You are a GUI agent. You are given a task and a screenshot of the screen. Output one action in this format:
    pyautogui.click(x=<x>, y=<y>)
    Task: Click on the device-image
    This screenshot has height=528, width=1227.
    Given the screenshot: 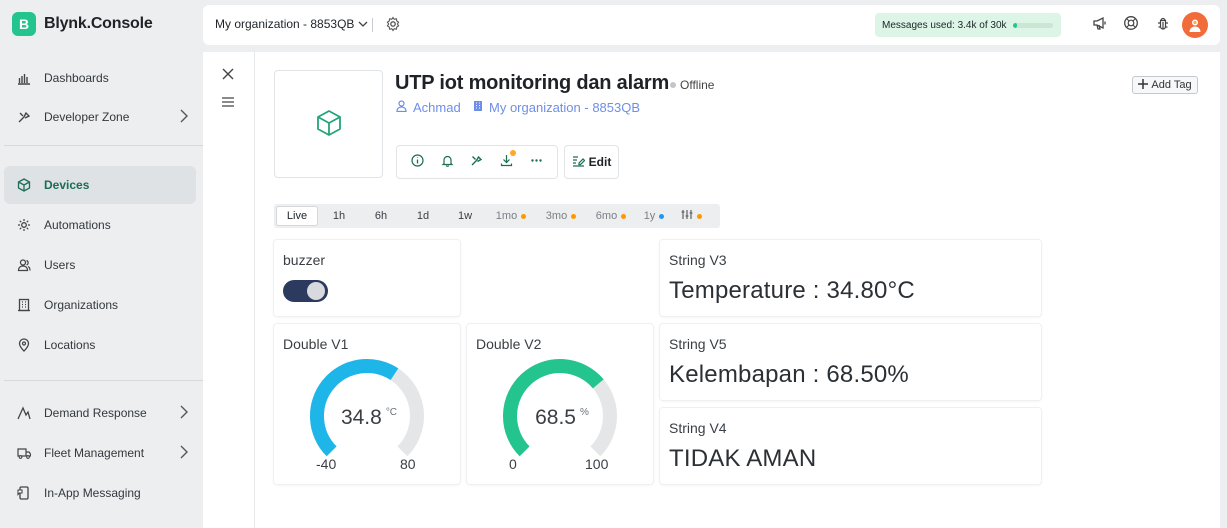 What is the action you would take?
    pyautogui.click(x=328, y=124)
    